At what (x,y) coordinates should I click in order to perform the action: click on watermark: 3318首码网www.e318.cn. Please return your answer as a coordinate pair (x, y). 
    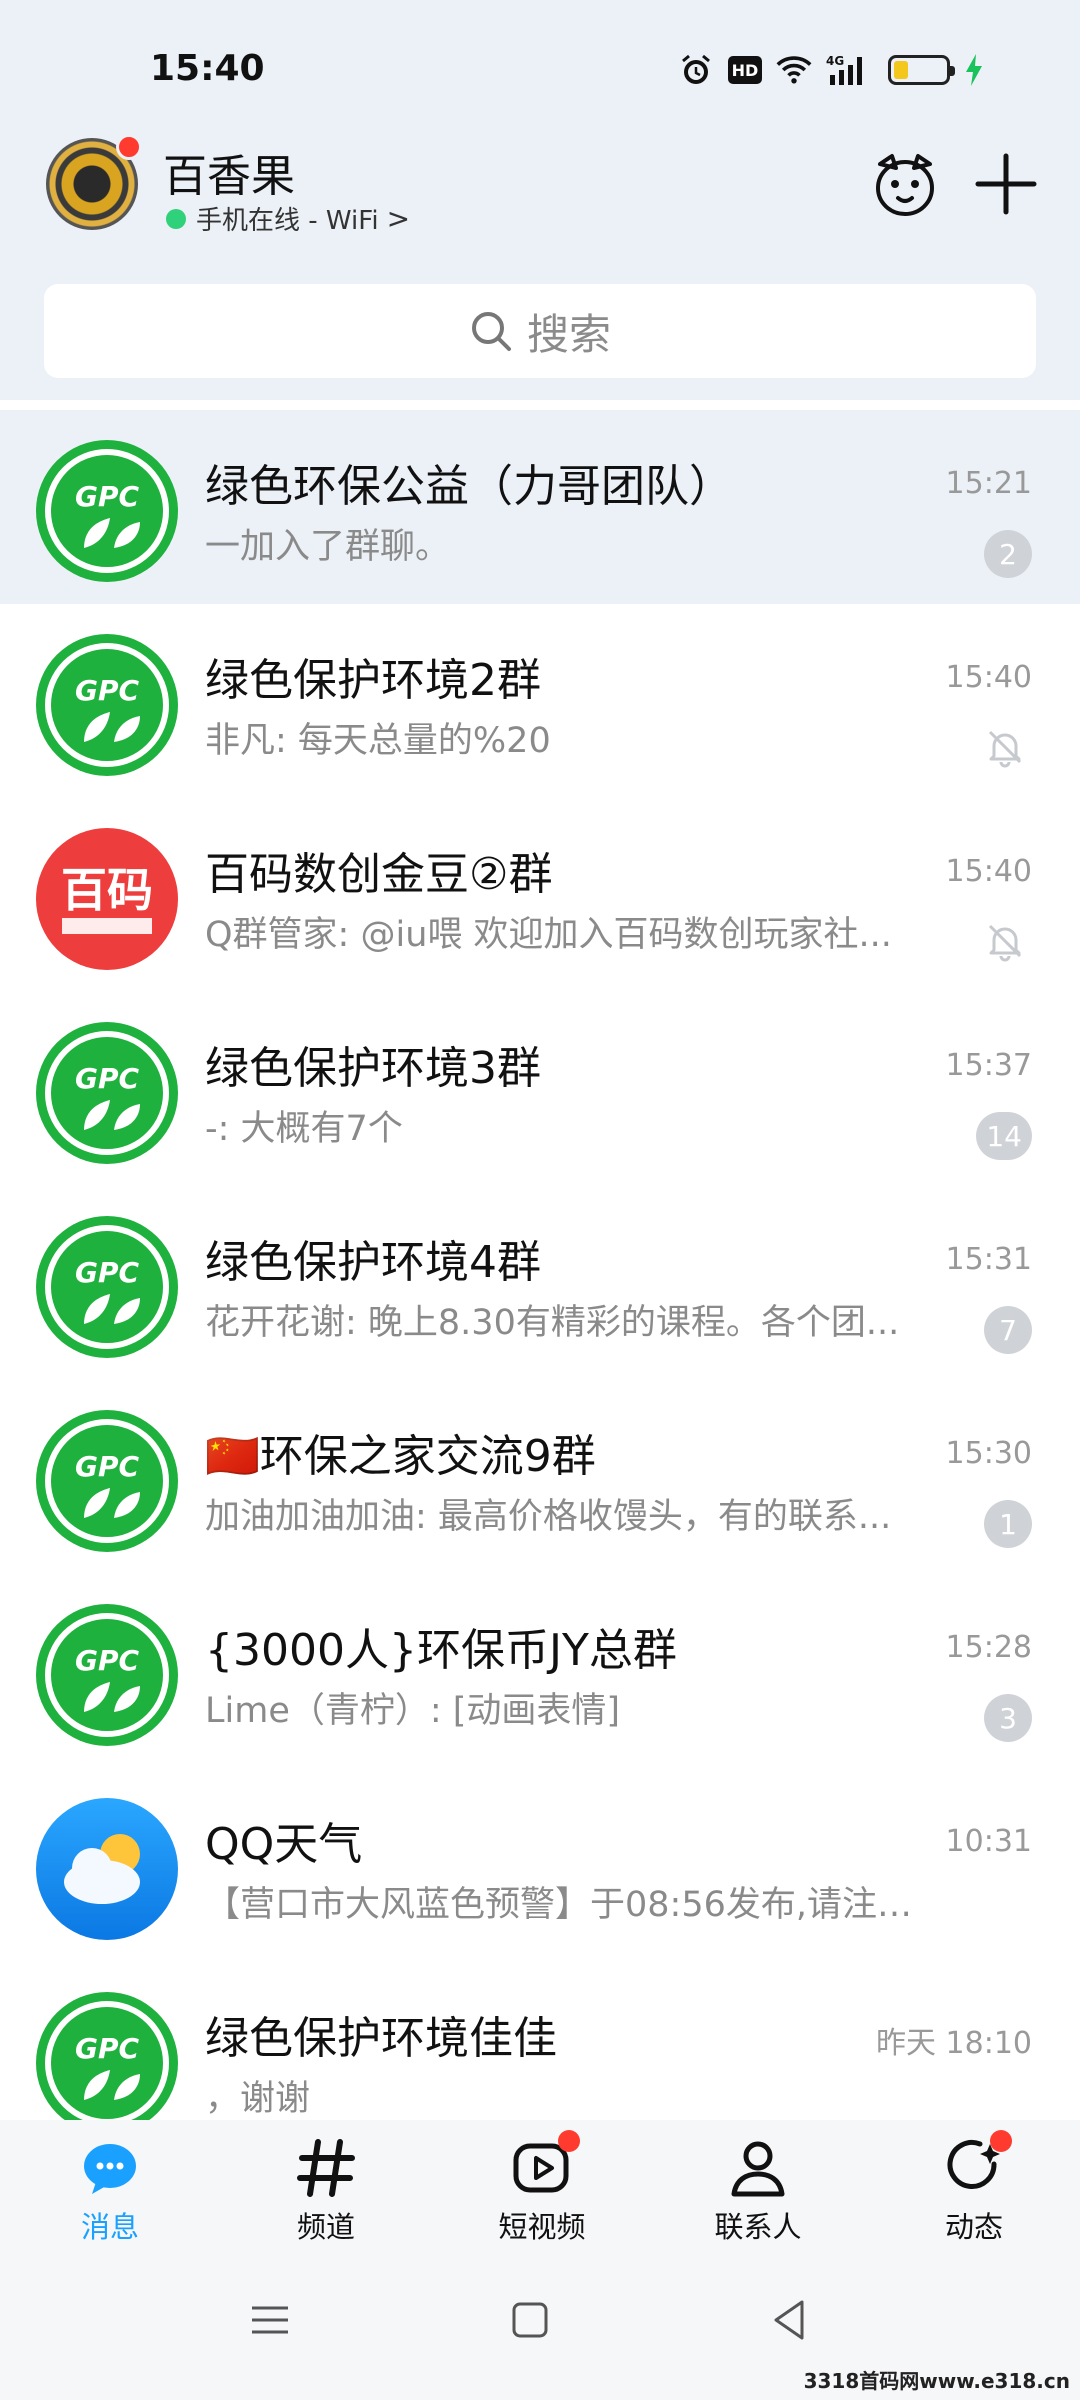
    Looking at the image, I should click on (936, 2381).